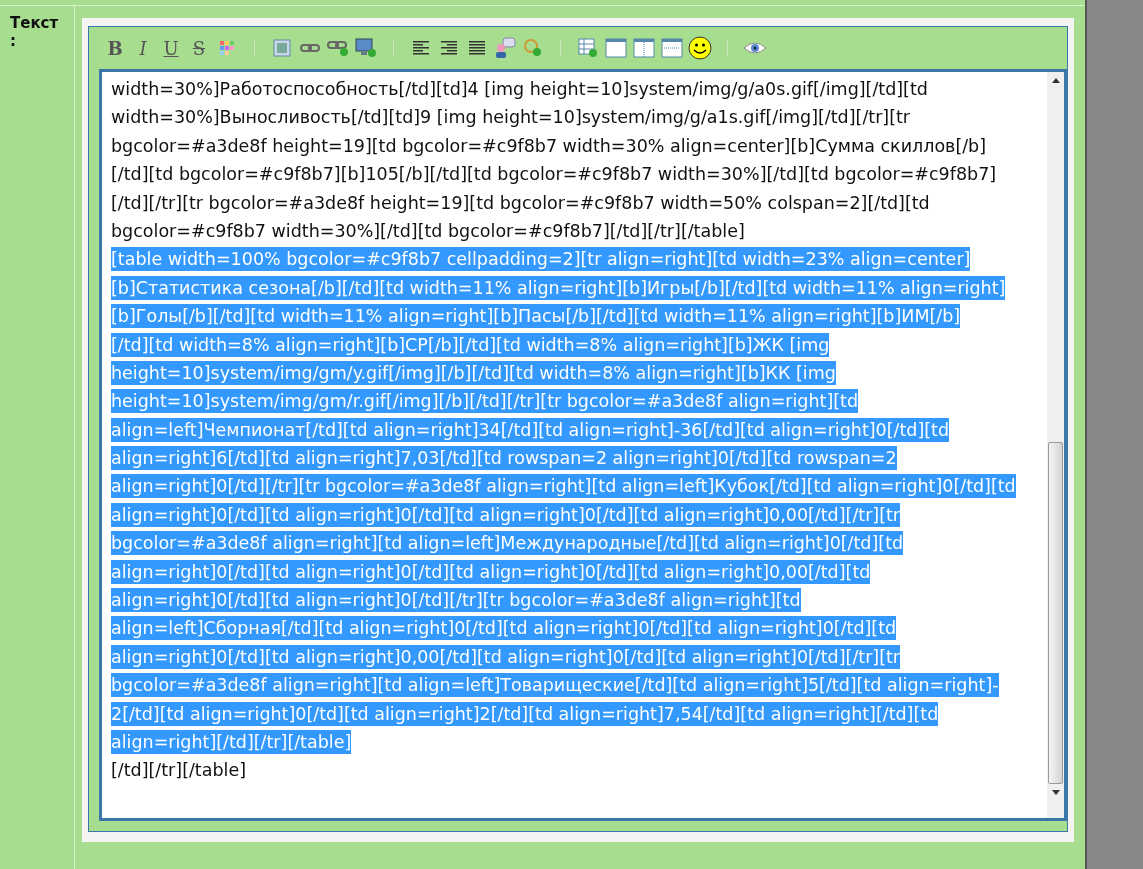 Image resolution: width=1143 pixels, height=869 pixels. What do you see at coordinates (171, 48) in the screenshot?
I see `underline-button: U` at bounding box center [171, 48].